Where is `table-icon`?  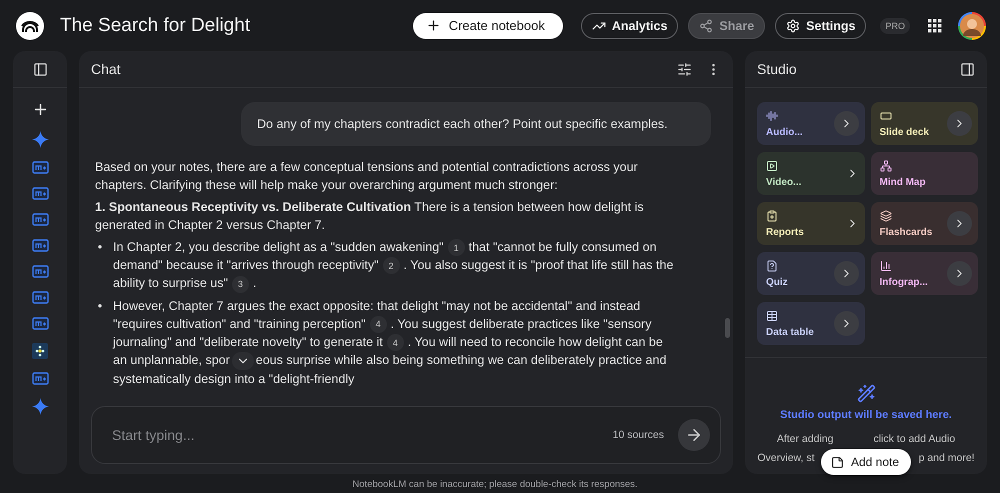
table-icon is located at coordinates (772, 316).